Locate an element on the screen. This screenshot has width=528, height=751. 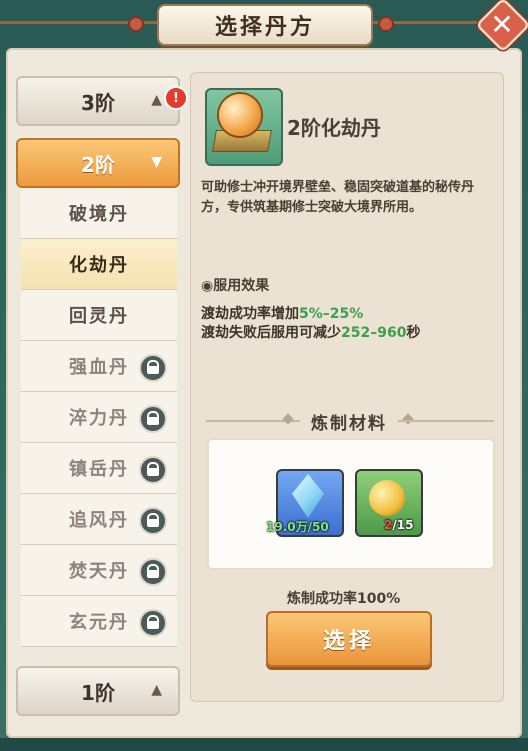
pill-item-label: 焚天丹 is located at coordinates (99, 571).